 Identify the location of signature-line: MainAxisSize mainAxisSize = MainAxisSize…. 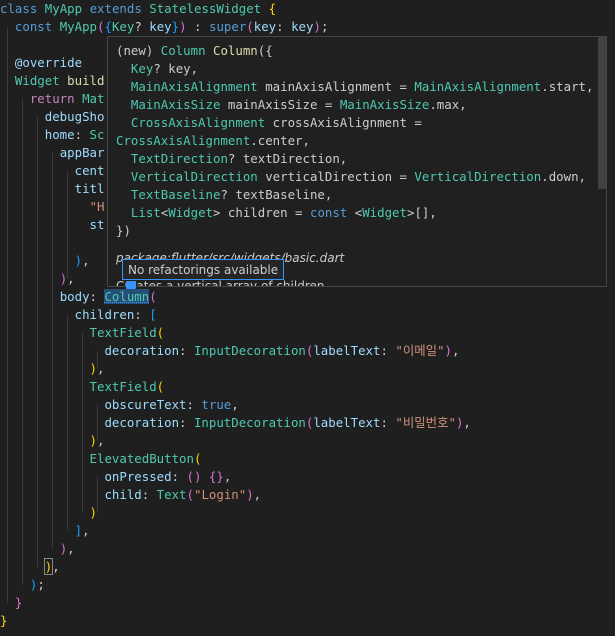
(298, 104).